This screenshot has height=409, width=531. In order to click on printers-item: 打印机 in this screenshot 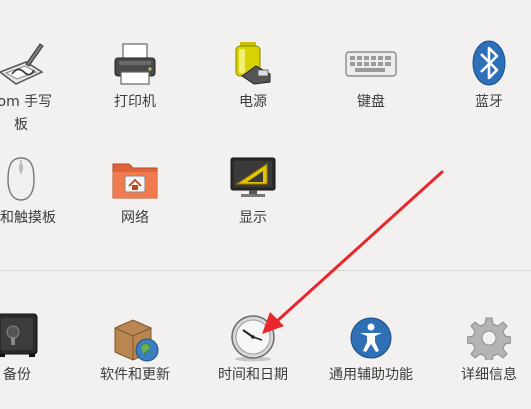, I will do `click(135, 80)`.